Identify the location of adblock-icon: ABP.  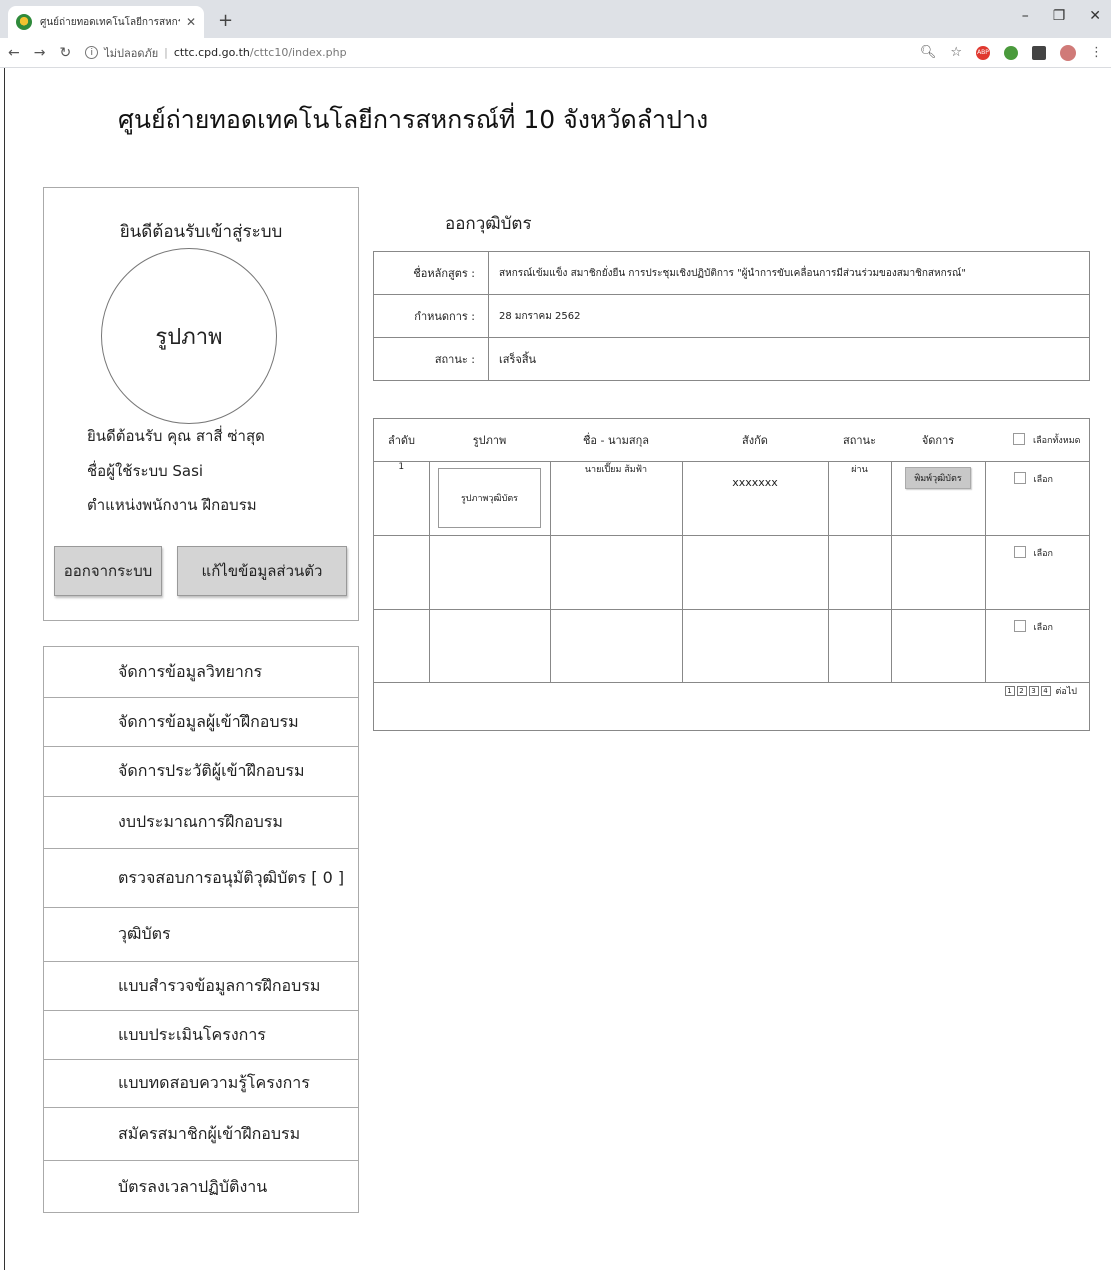
(983, 52).